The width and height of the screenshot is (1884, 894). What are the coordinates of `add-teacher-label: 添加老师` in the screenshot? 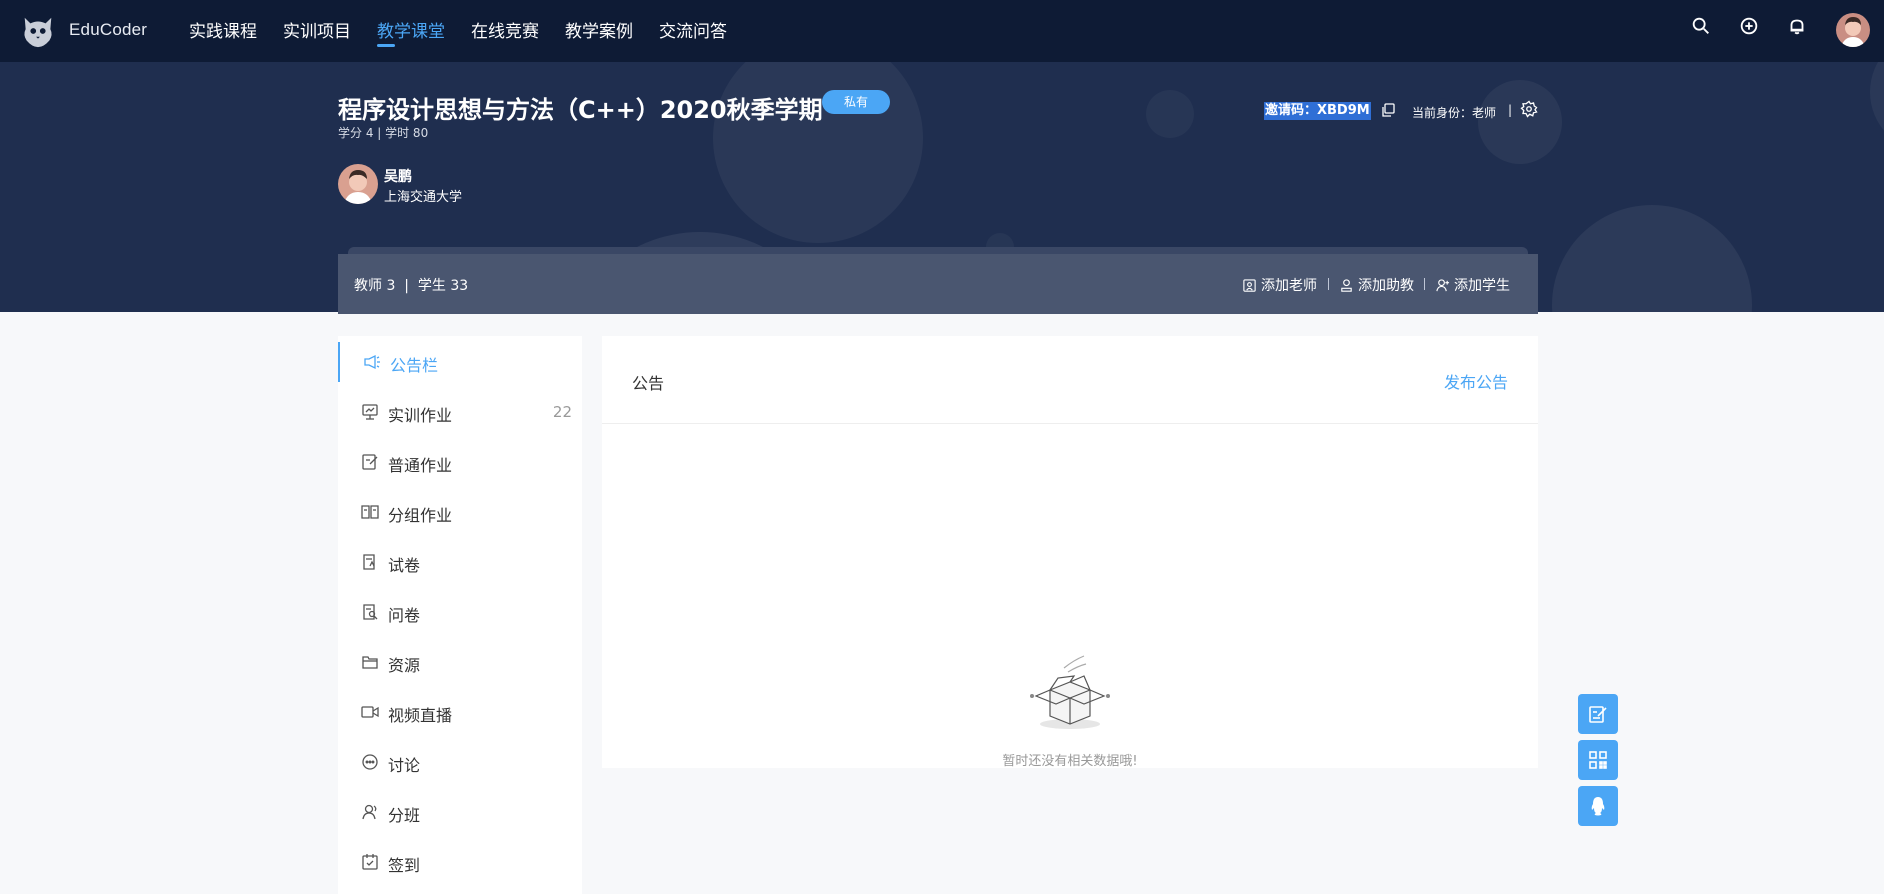 It's located at (1289, 286).